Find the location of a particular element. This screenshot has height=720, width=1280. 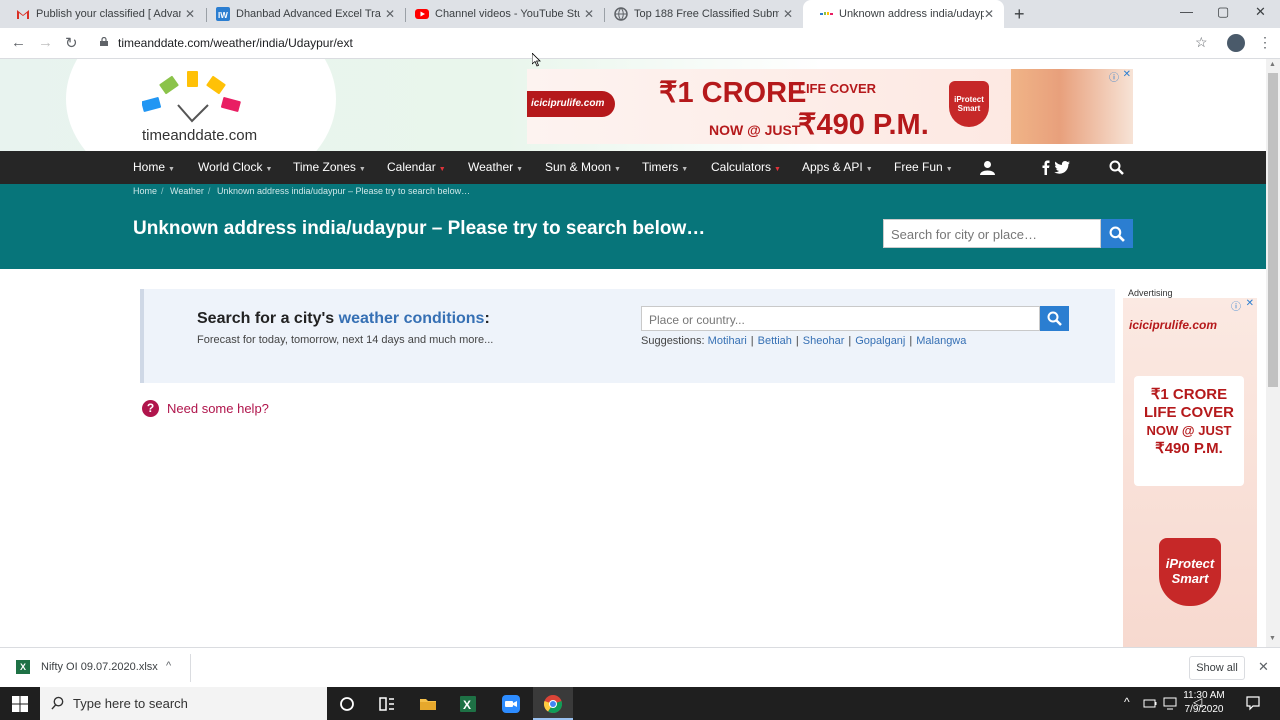

nav-item-apps-api: Apps & API ▼ is located at coordinates (837, 167).